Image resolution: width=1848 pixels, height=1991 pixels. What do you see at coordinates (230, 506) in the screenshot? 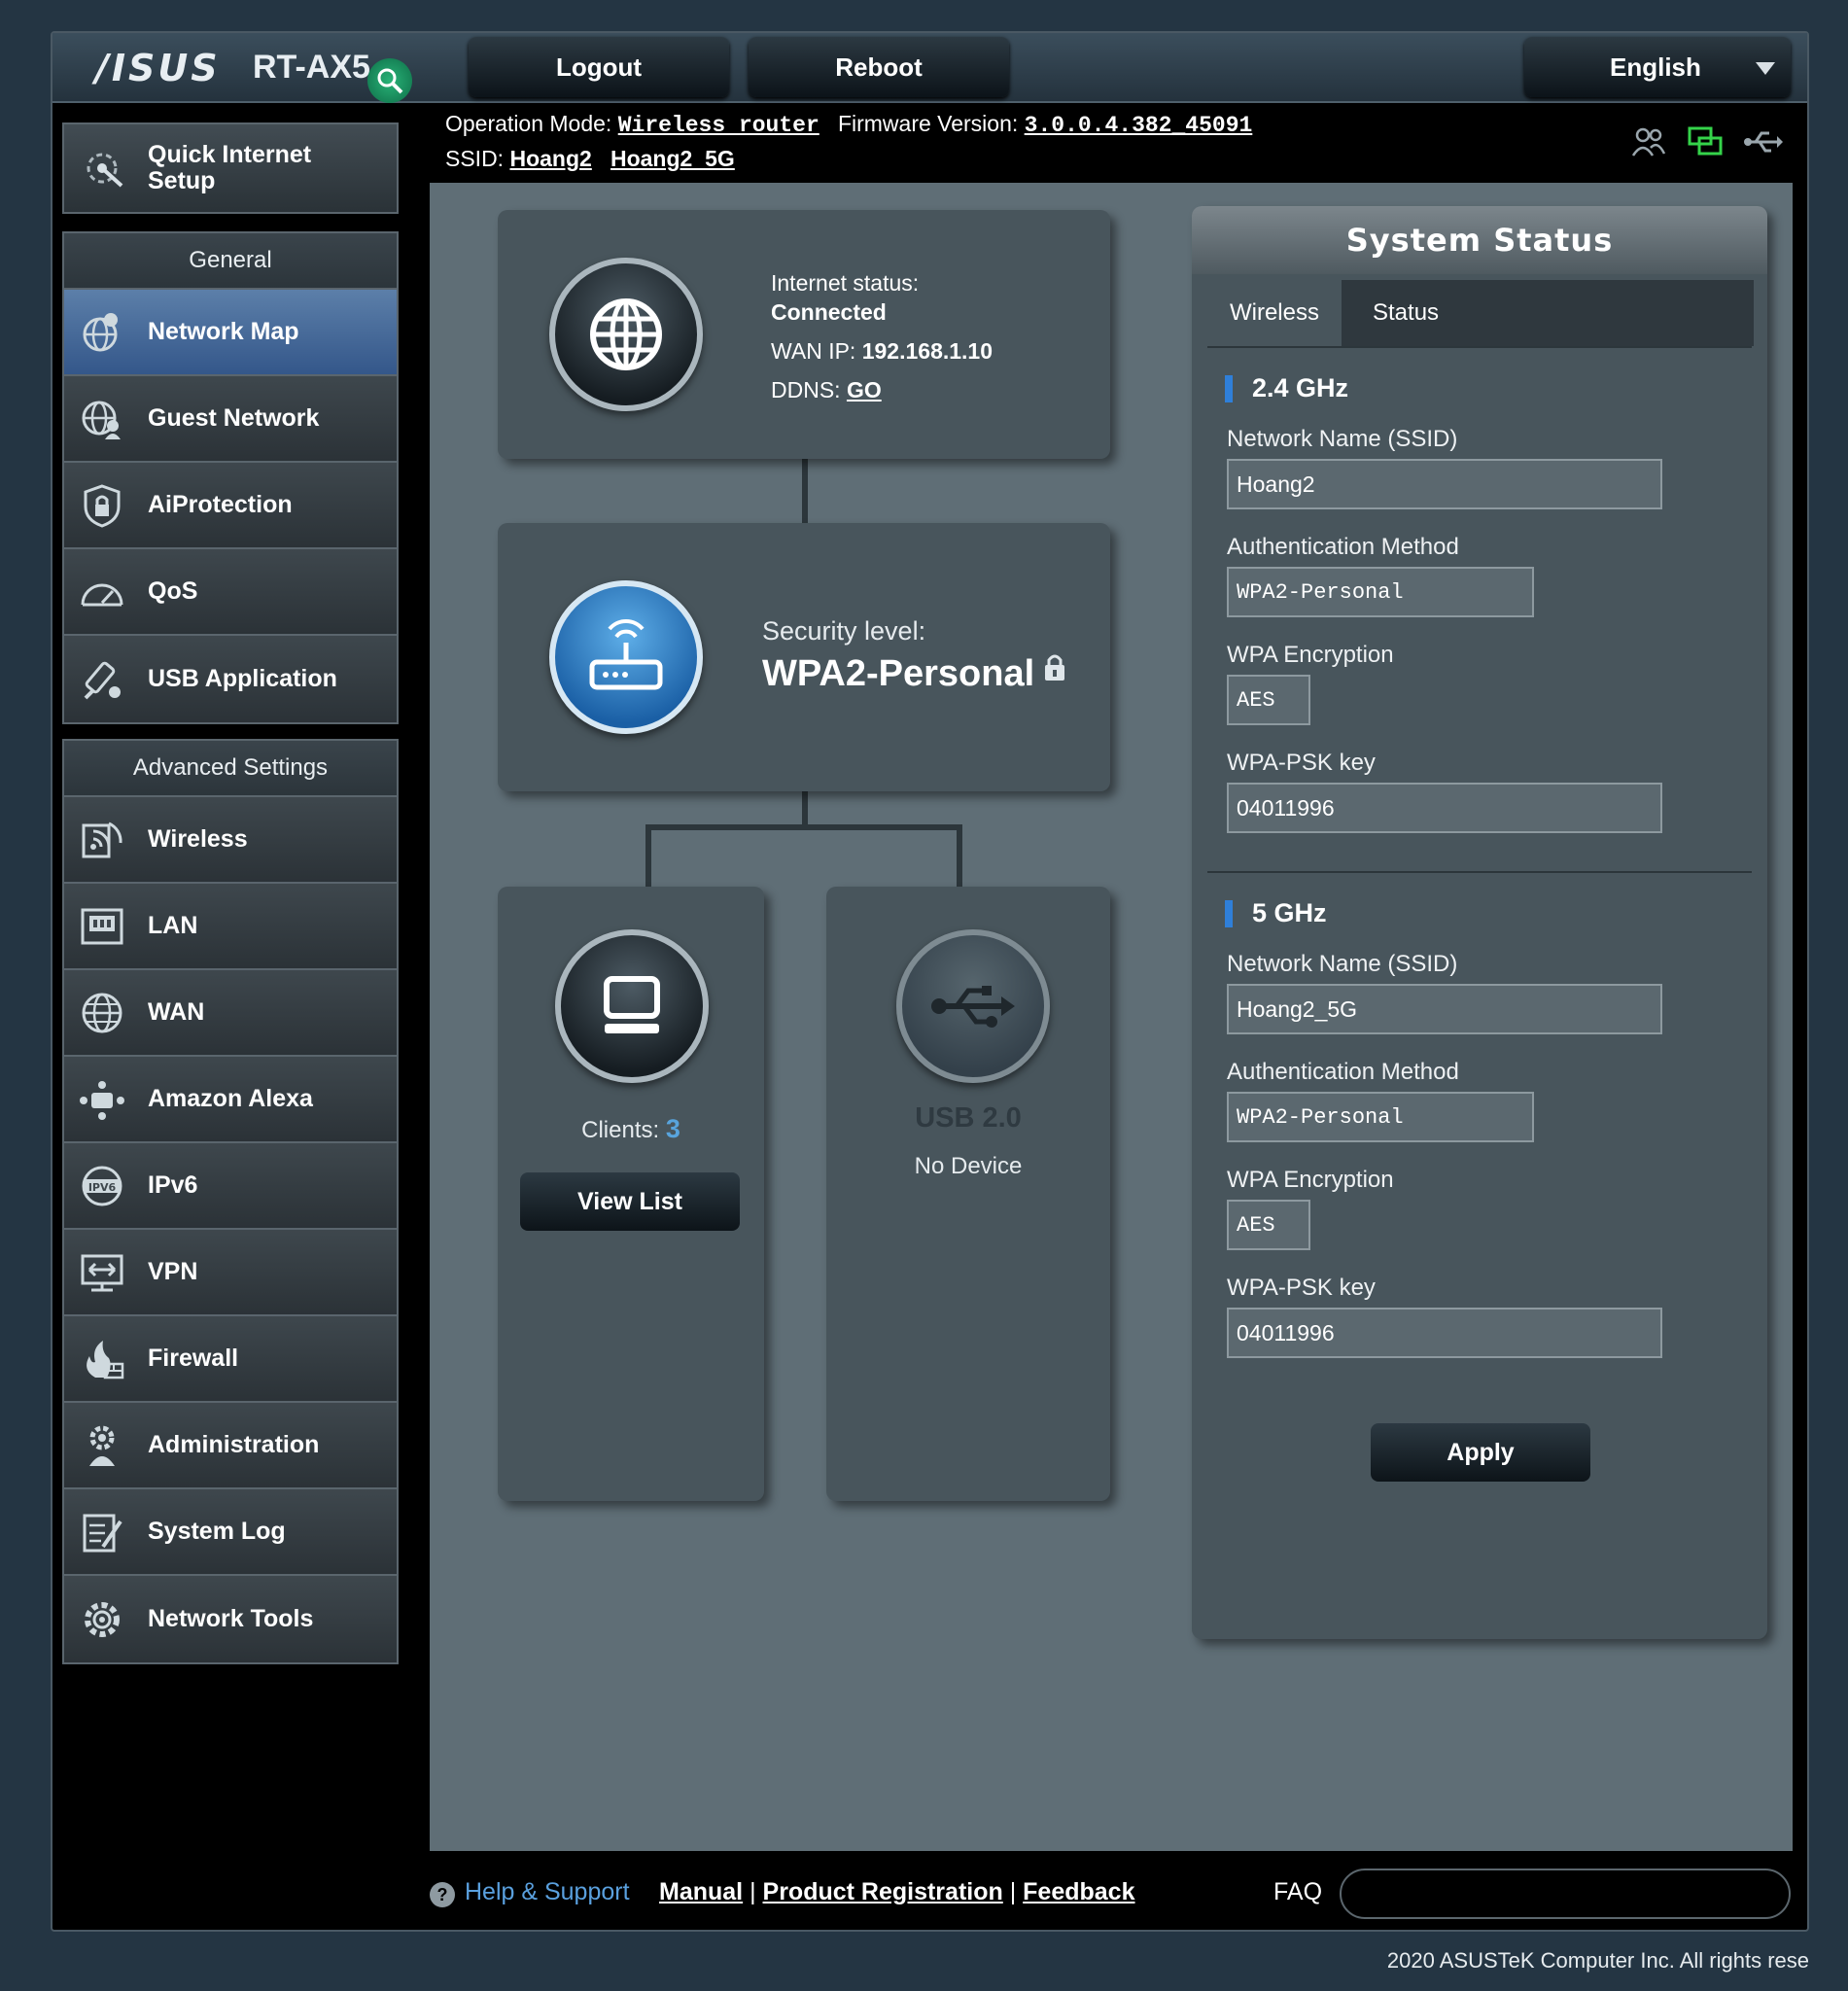
I see `sidebar-item-aiprotection: AiProtection` at bounding box center [230, 506].